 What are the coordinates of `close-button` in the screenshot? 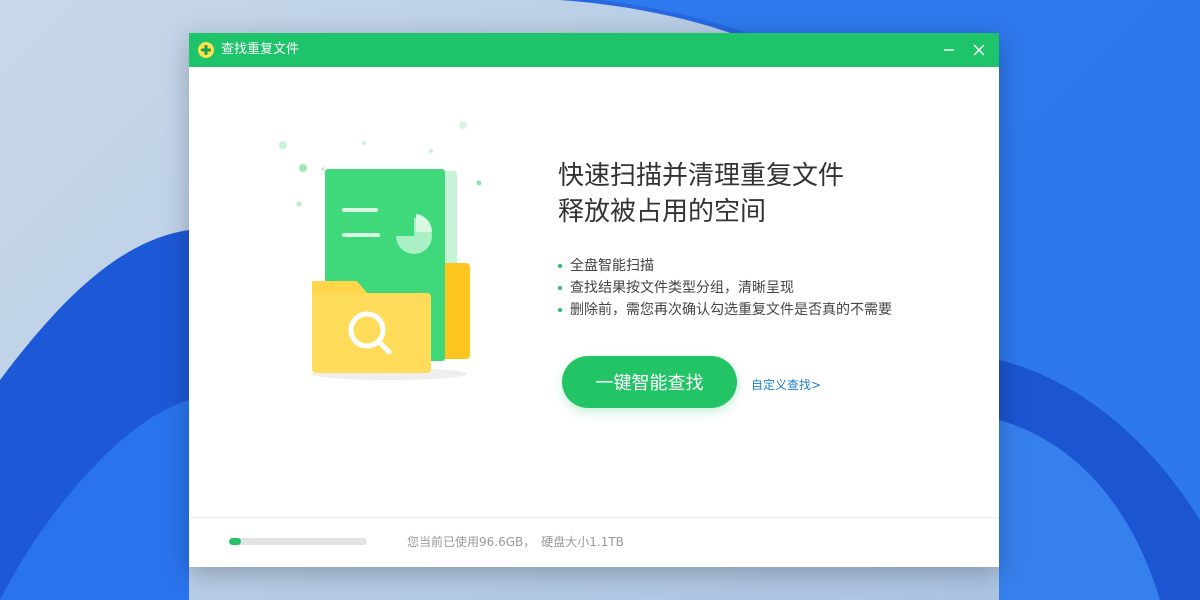 It's located at (979, 50).